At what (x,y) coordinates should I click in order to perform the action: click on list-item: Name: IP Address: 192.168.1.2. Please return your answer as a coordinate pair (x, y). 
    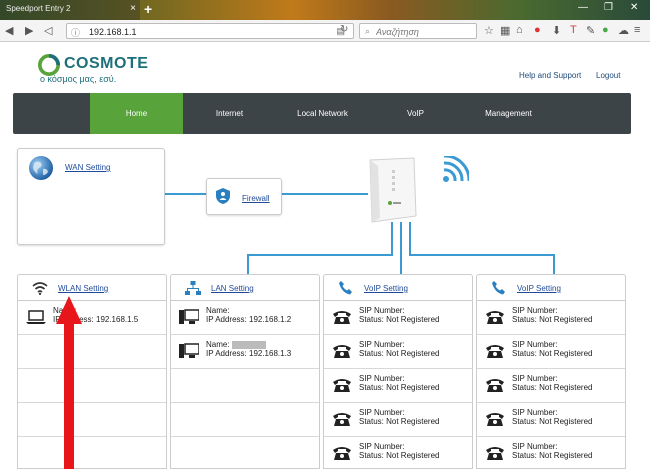
    Looking at the image, I should click on (245, 318).